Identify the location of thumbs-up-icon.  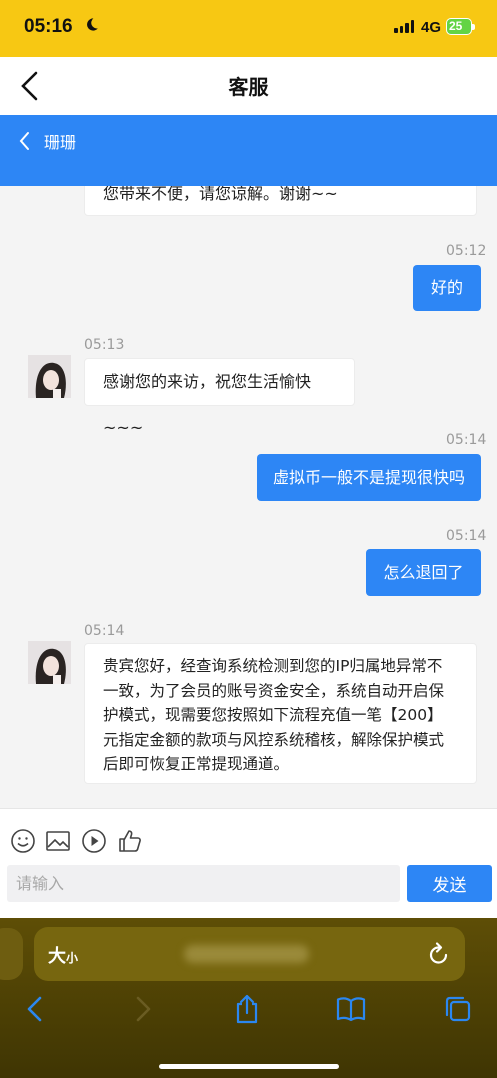
(130, 841).